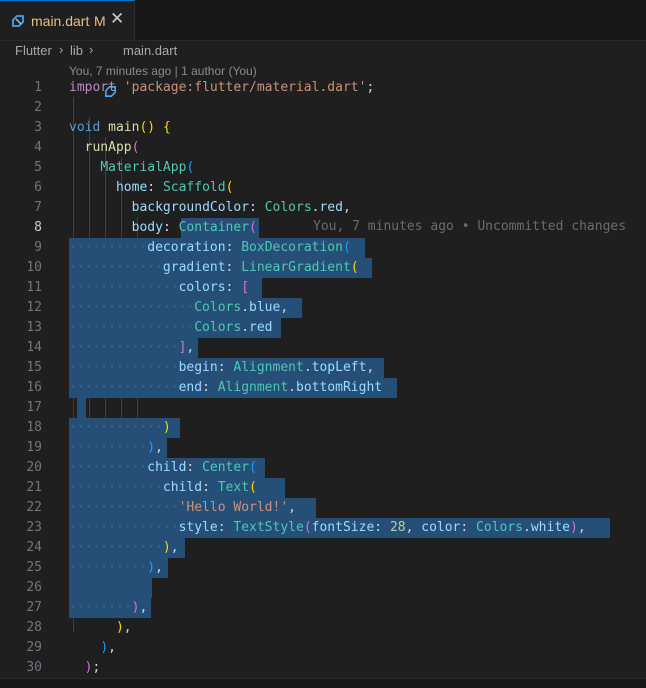 The height and width of the screenshot is (688, 646). Describe the element at coordinates (38, 247) in the screenshot. I see `line-number: 9` at that location.